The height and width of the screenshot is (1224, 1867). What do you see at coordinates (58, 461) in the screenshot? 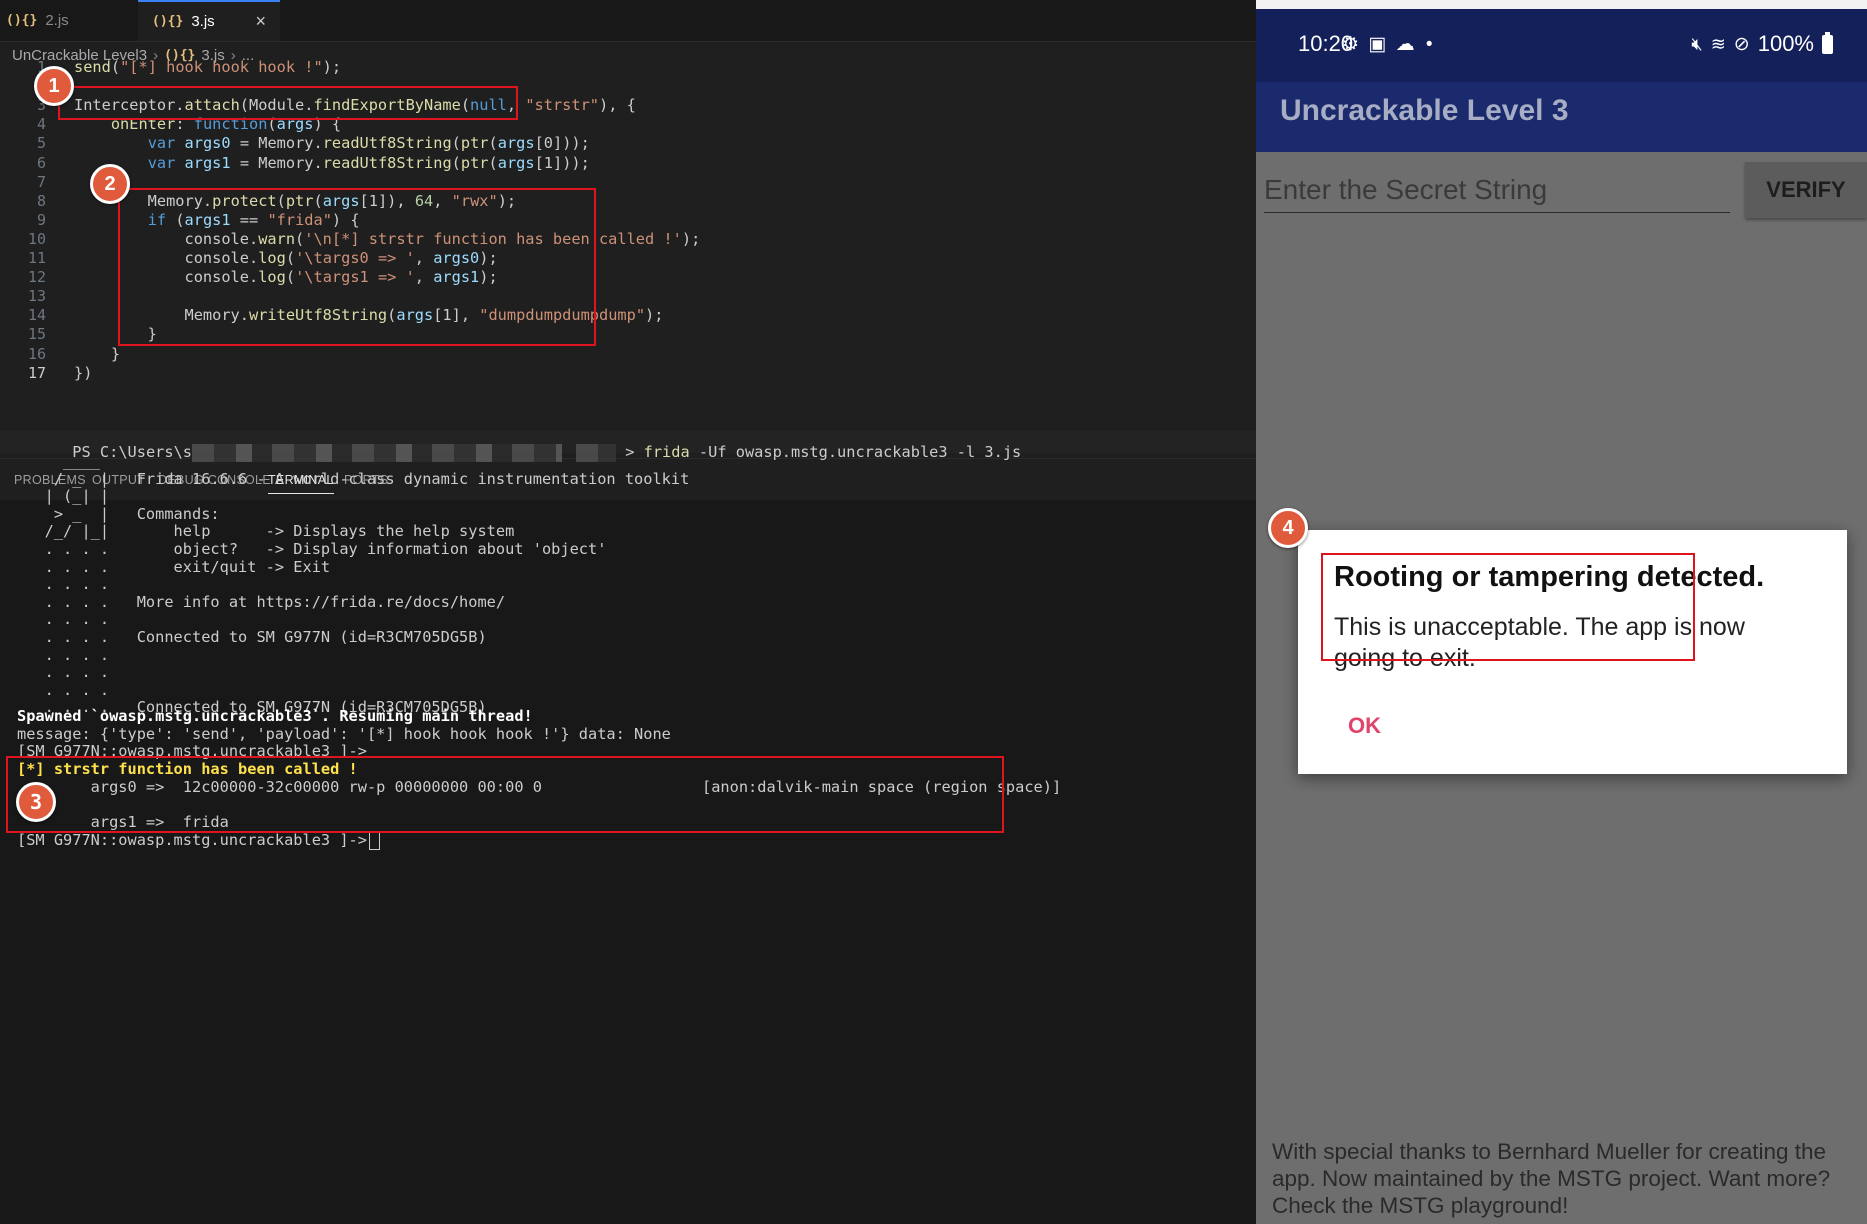
I see `banner-line: ____` at bounding box center [58, 461].